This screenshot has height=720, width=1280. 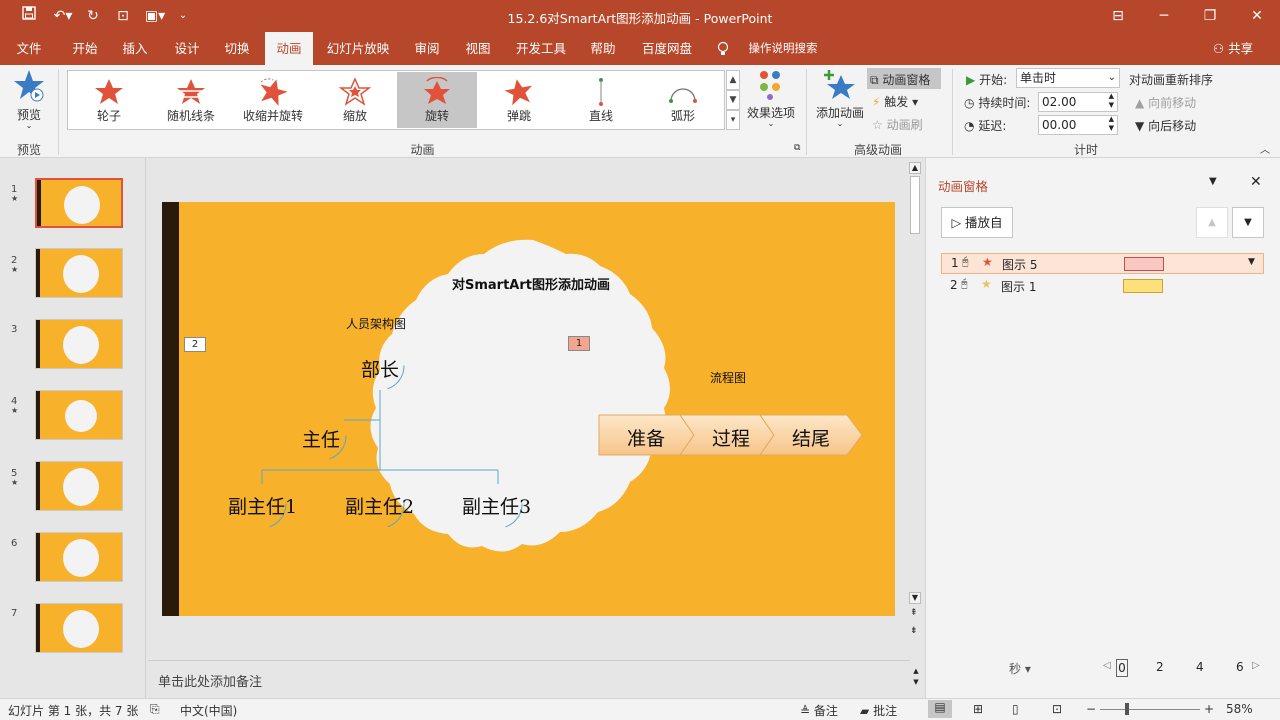 What do you see at coordinates (731, 437) in the screenshot?
I see `flow-step-process: 过程` at bounding box center [731, 437].